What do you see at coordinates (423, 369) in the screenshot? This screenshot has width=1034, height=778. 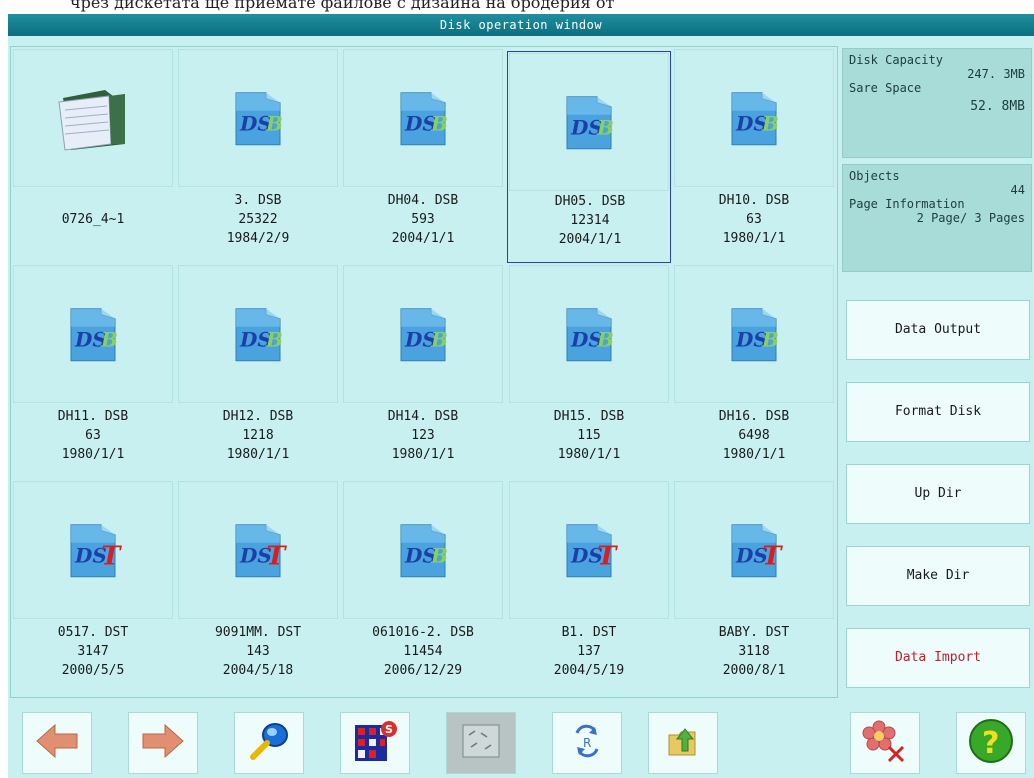 I see `file-item: DS B DH14. DSB 123 1980/1/1` at bounding box center [423, 369].